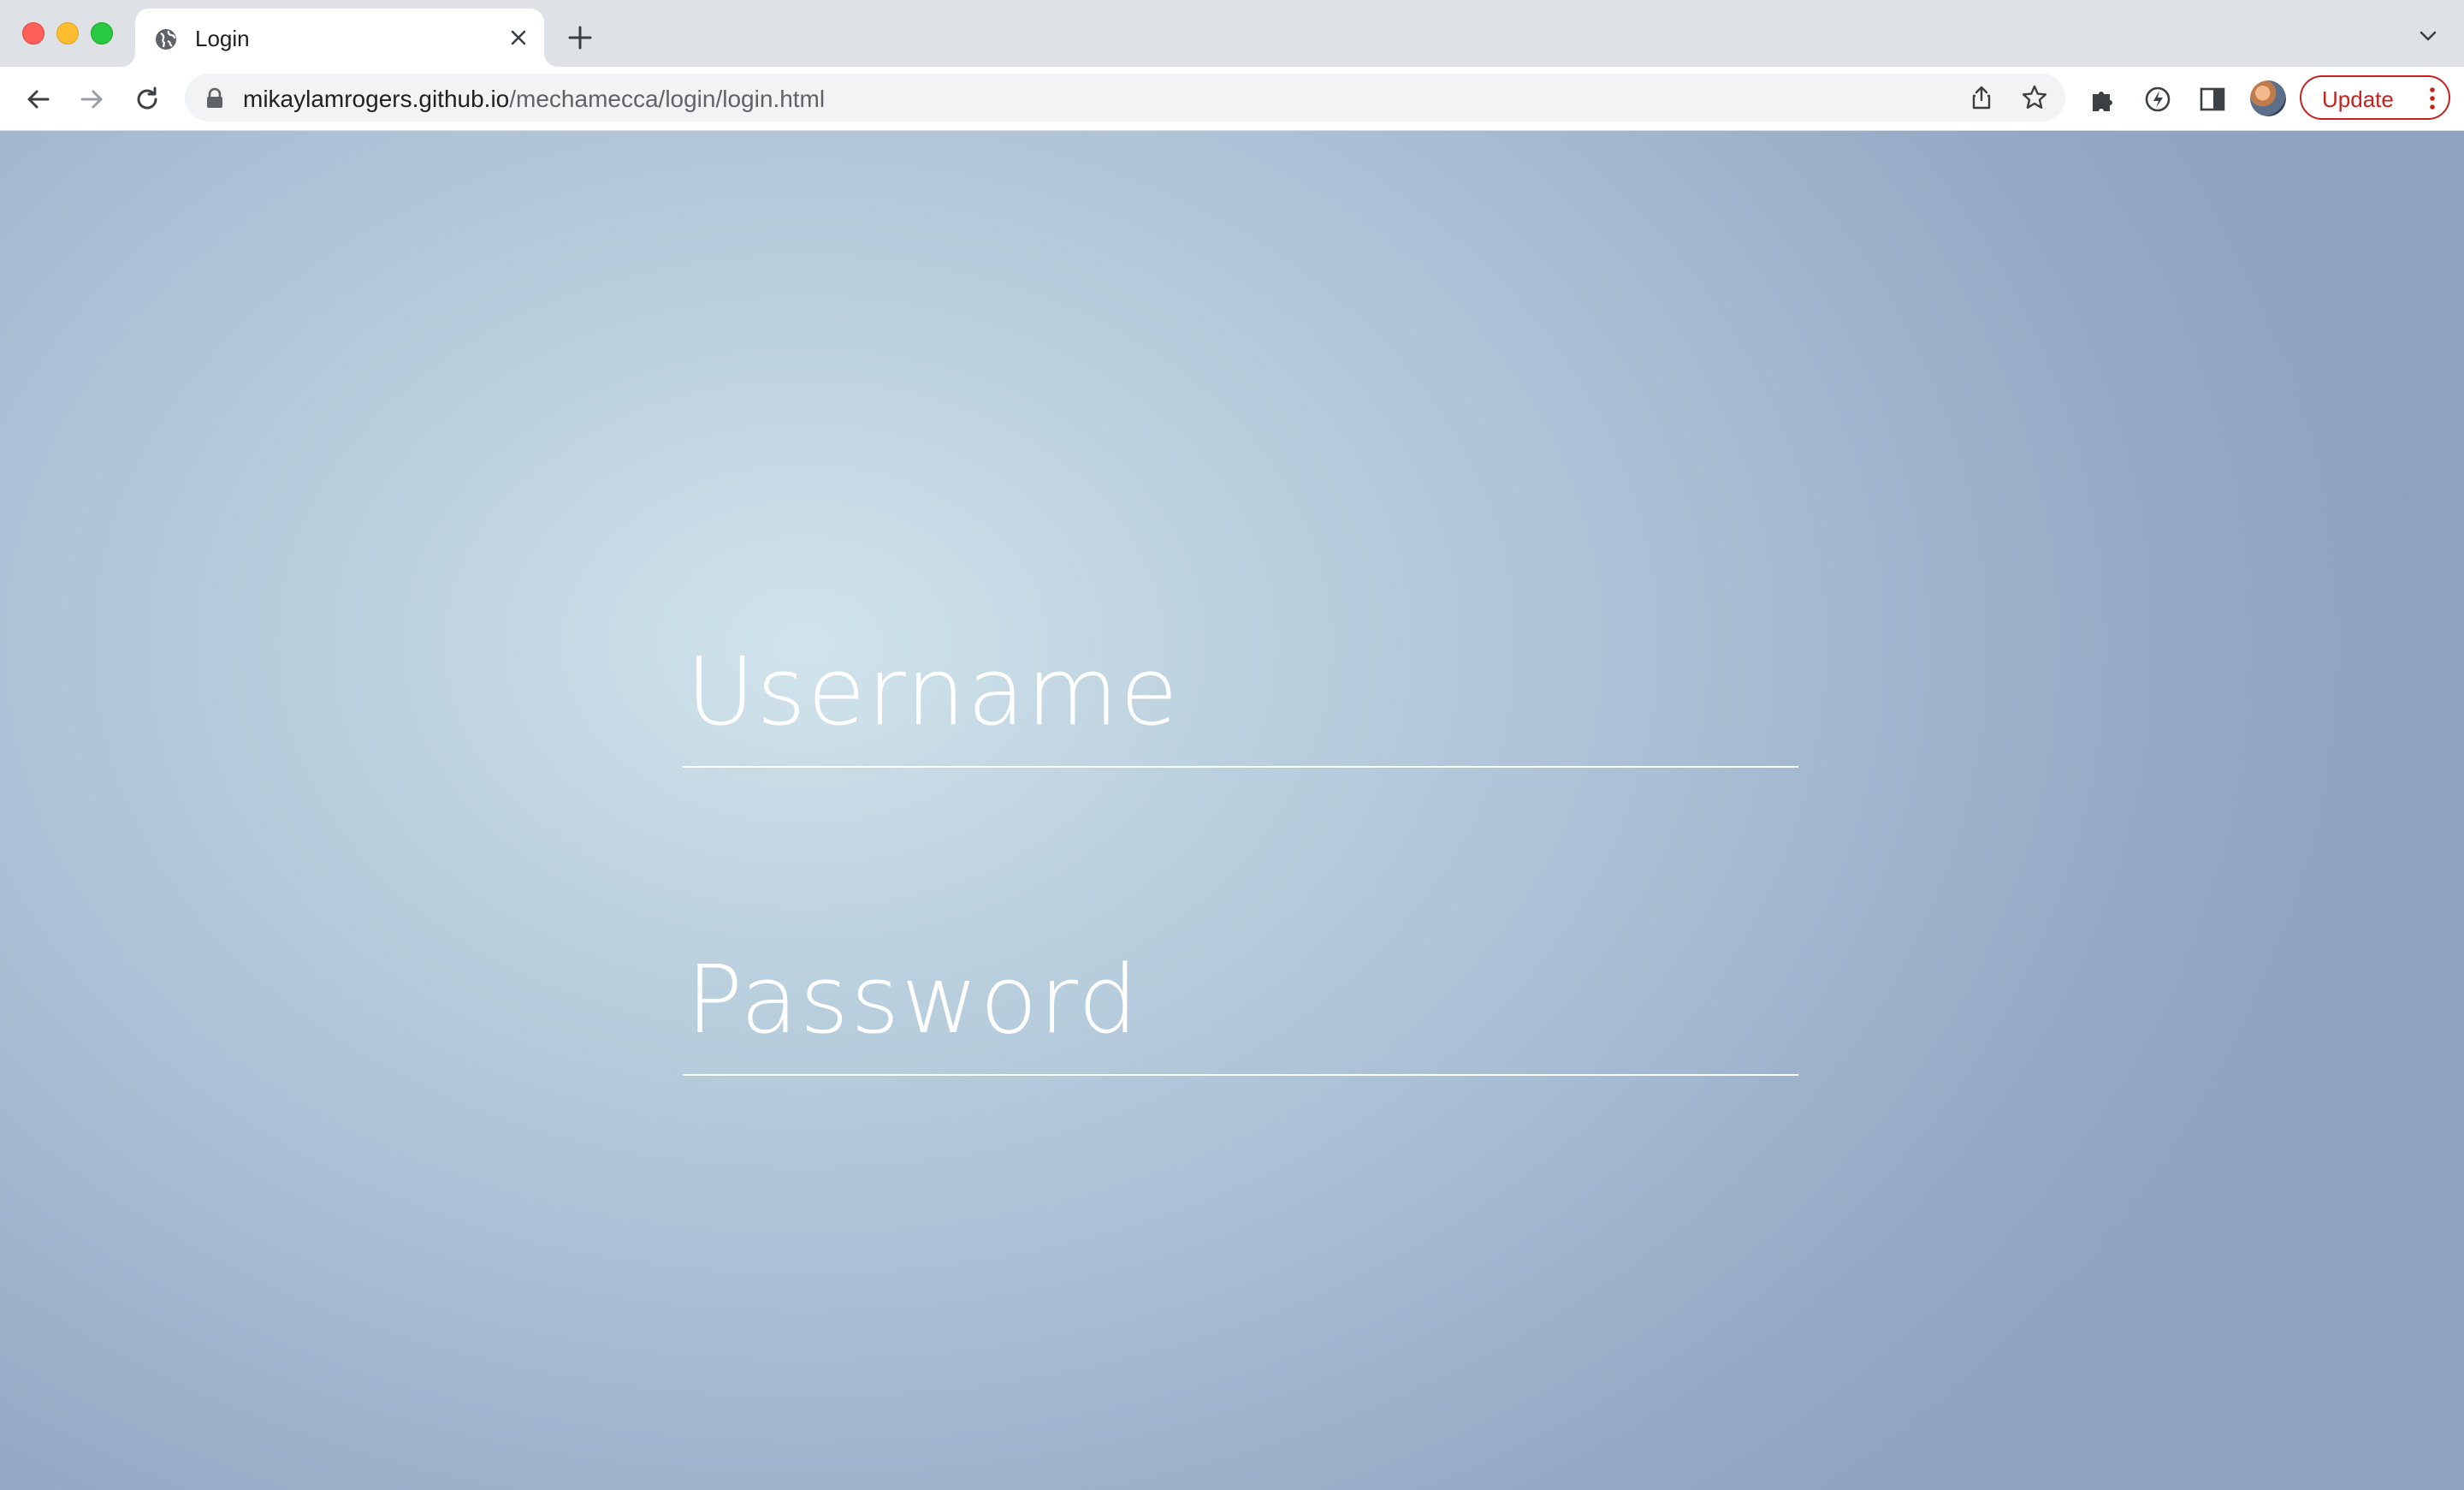  What do you see at coordinates (2268, 98) in the screenshot?
I see `profile-avatar` at bounding box center [2268, 98].